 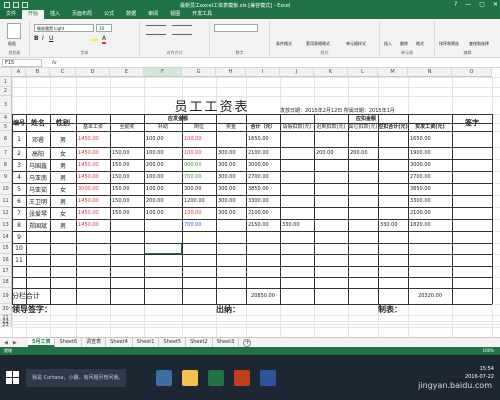 I want to click on column-header-G: G, so click(x=199, y=72).